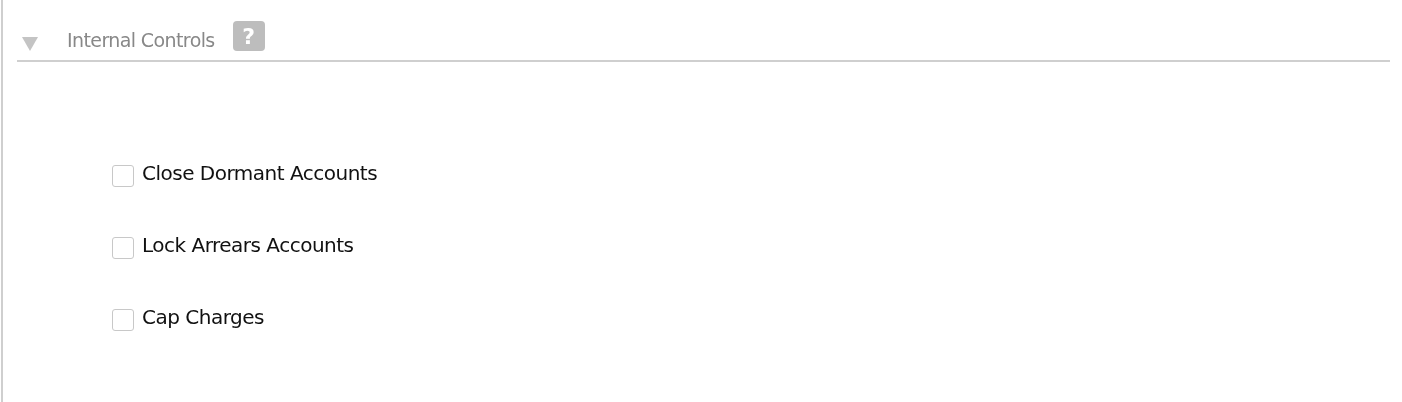 The width and height of the screenshot is (1402, 402). Describe the element at coordinates (260, 173) in the screenshot. I see `checkbox-label: Close Dormant Accounts` at that location.